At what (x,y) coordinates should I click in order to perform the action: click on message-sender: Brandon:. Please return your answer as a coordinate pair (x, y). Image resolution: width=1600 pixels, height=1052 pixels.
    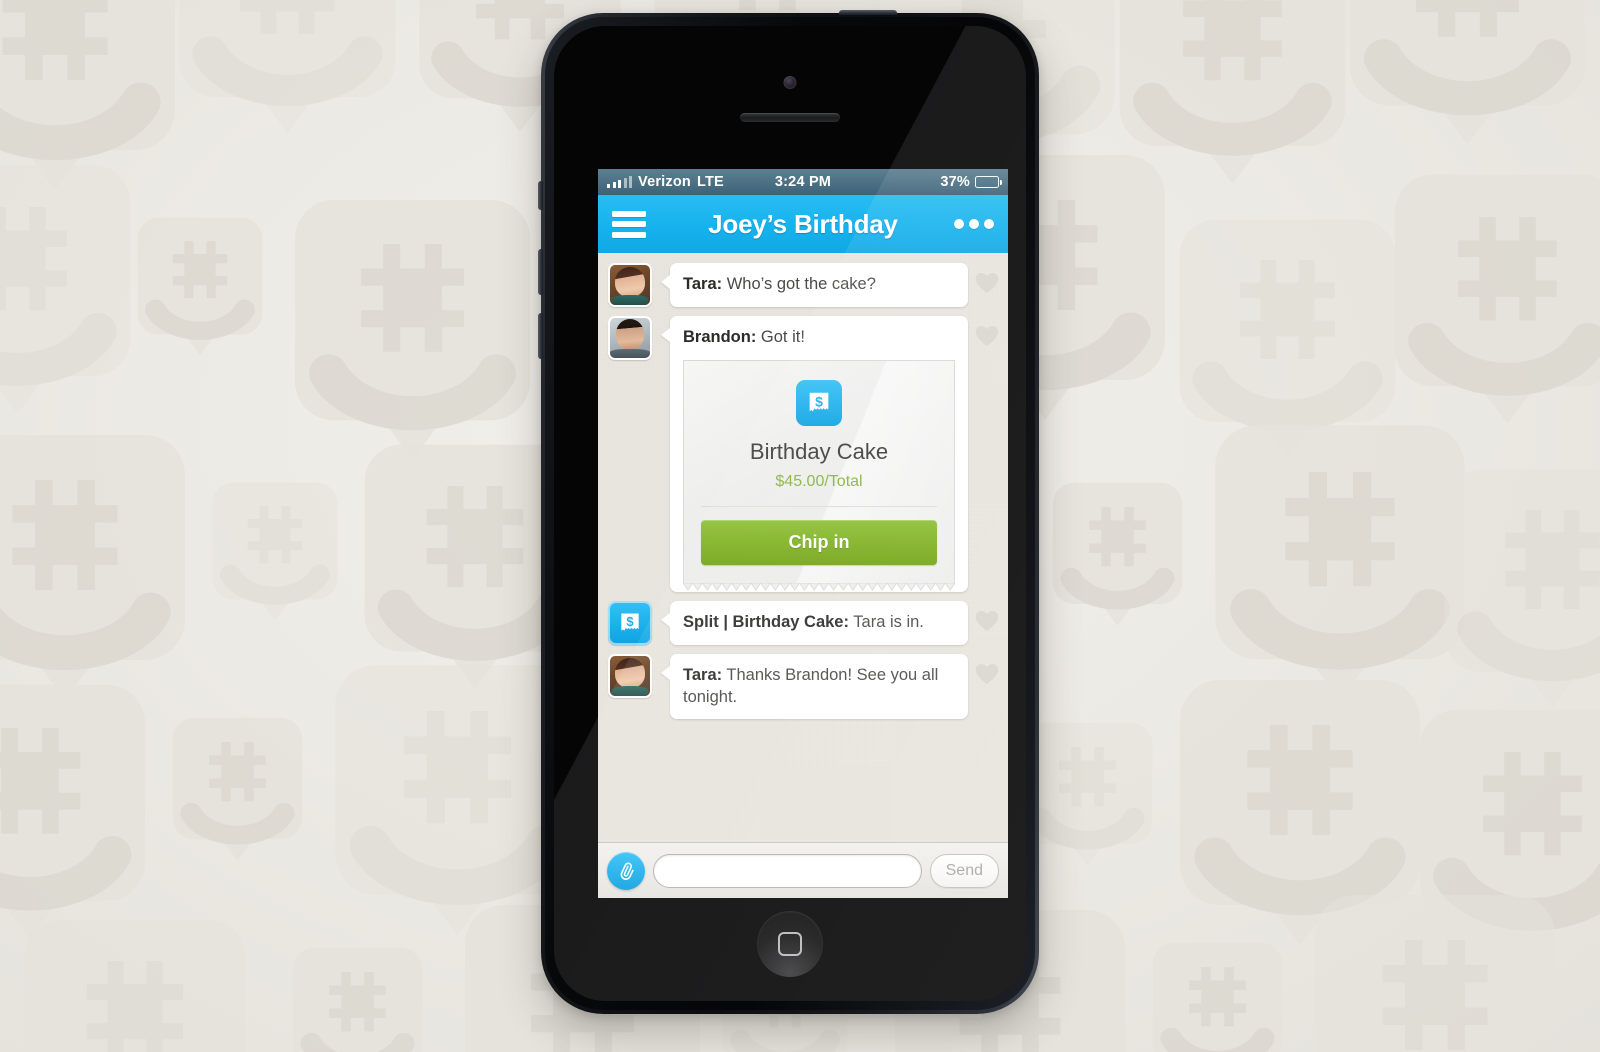
    Looking at the image, I should click on (720, 337).